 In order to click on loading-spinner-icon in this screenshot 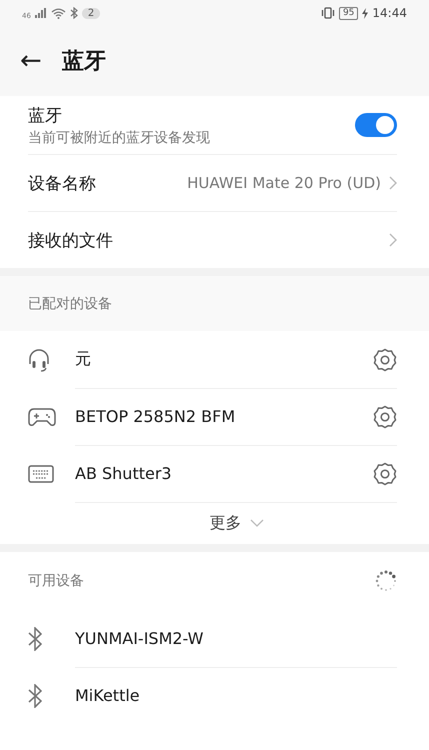, I will do `click(386, 581)`.